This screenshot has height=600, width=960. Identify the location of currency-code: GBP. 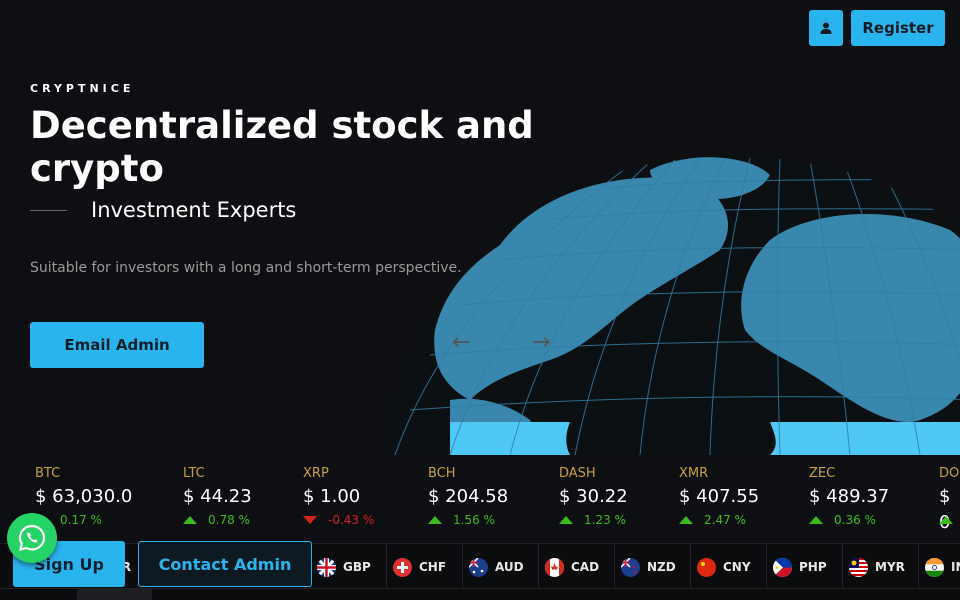
(357, 567).